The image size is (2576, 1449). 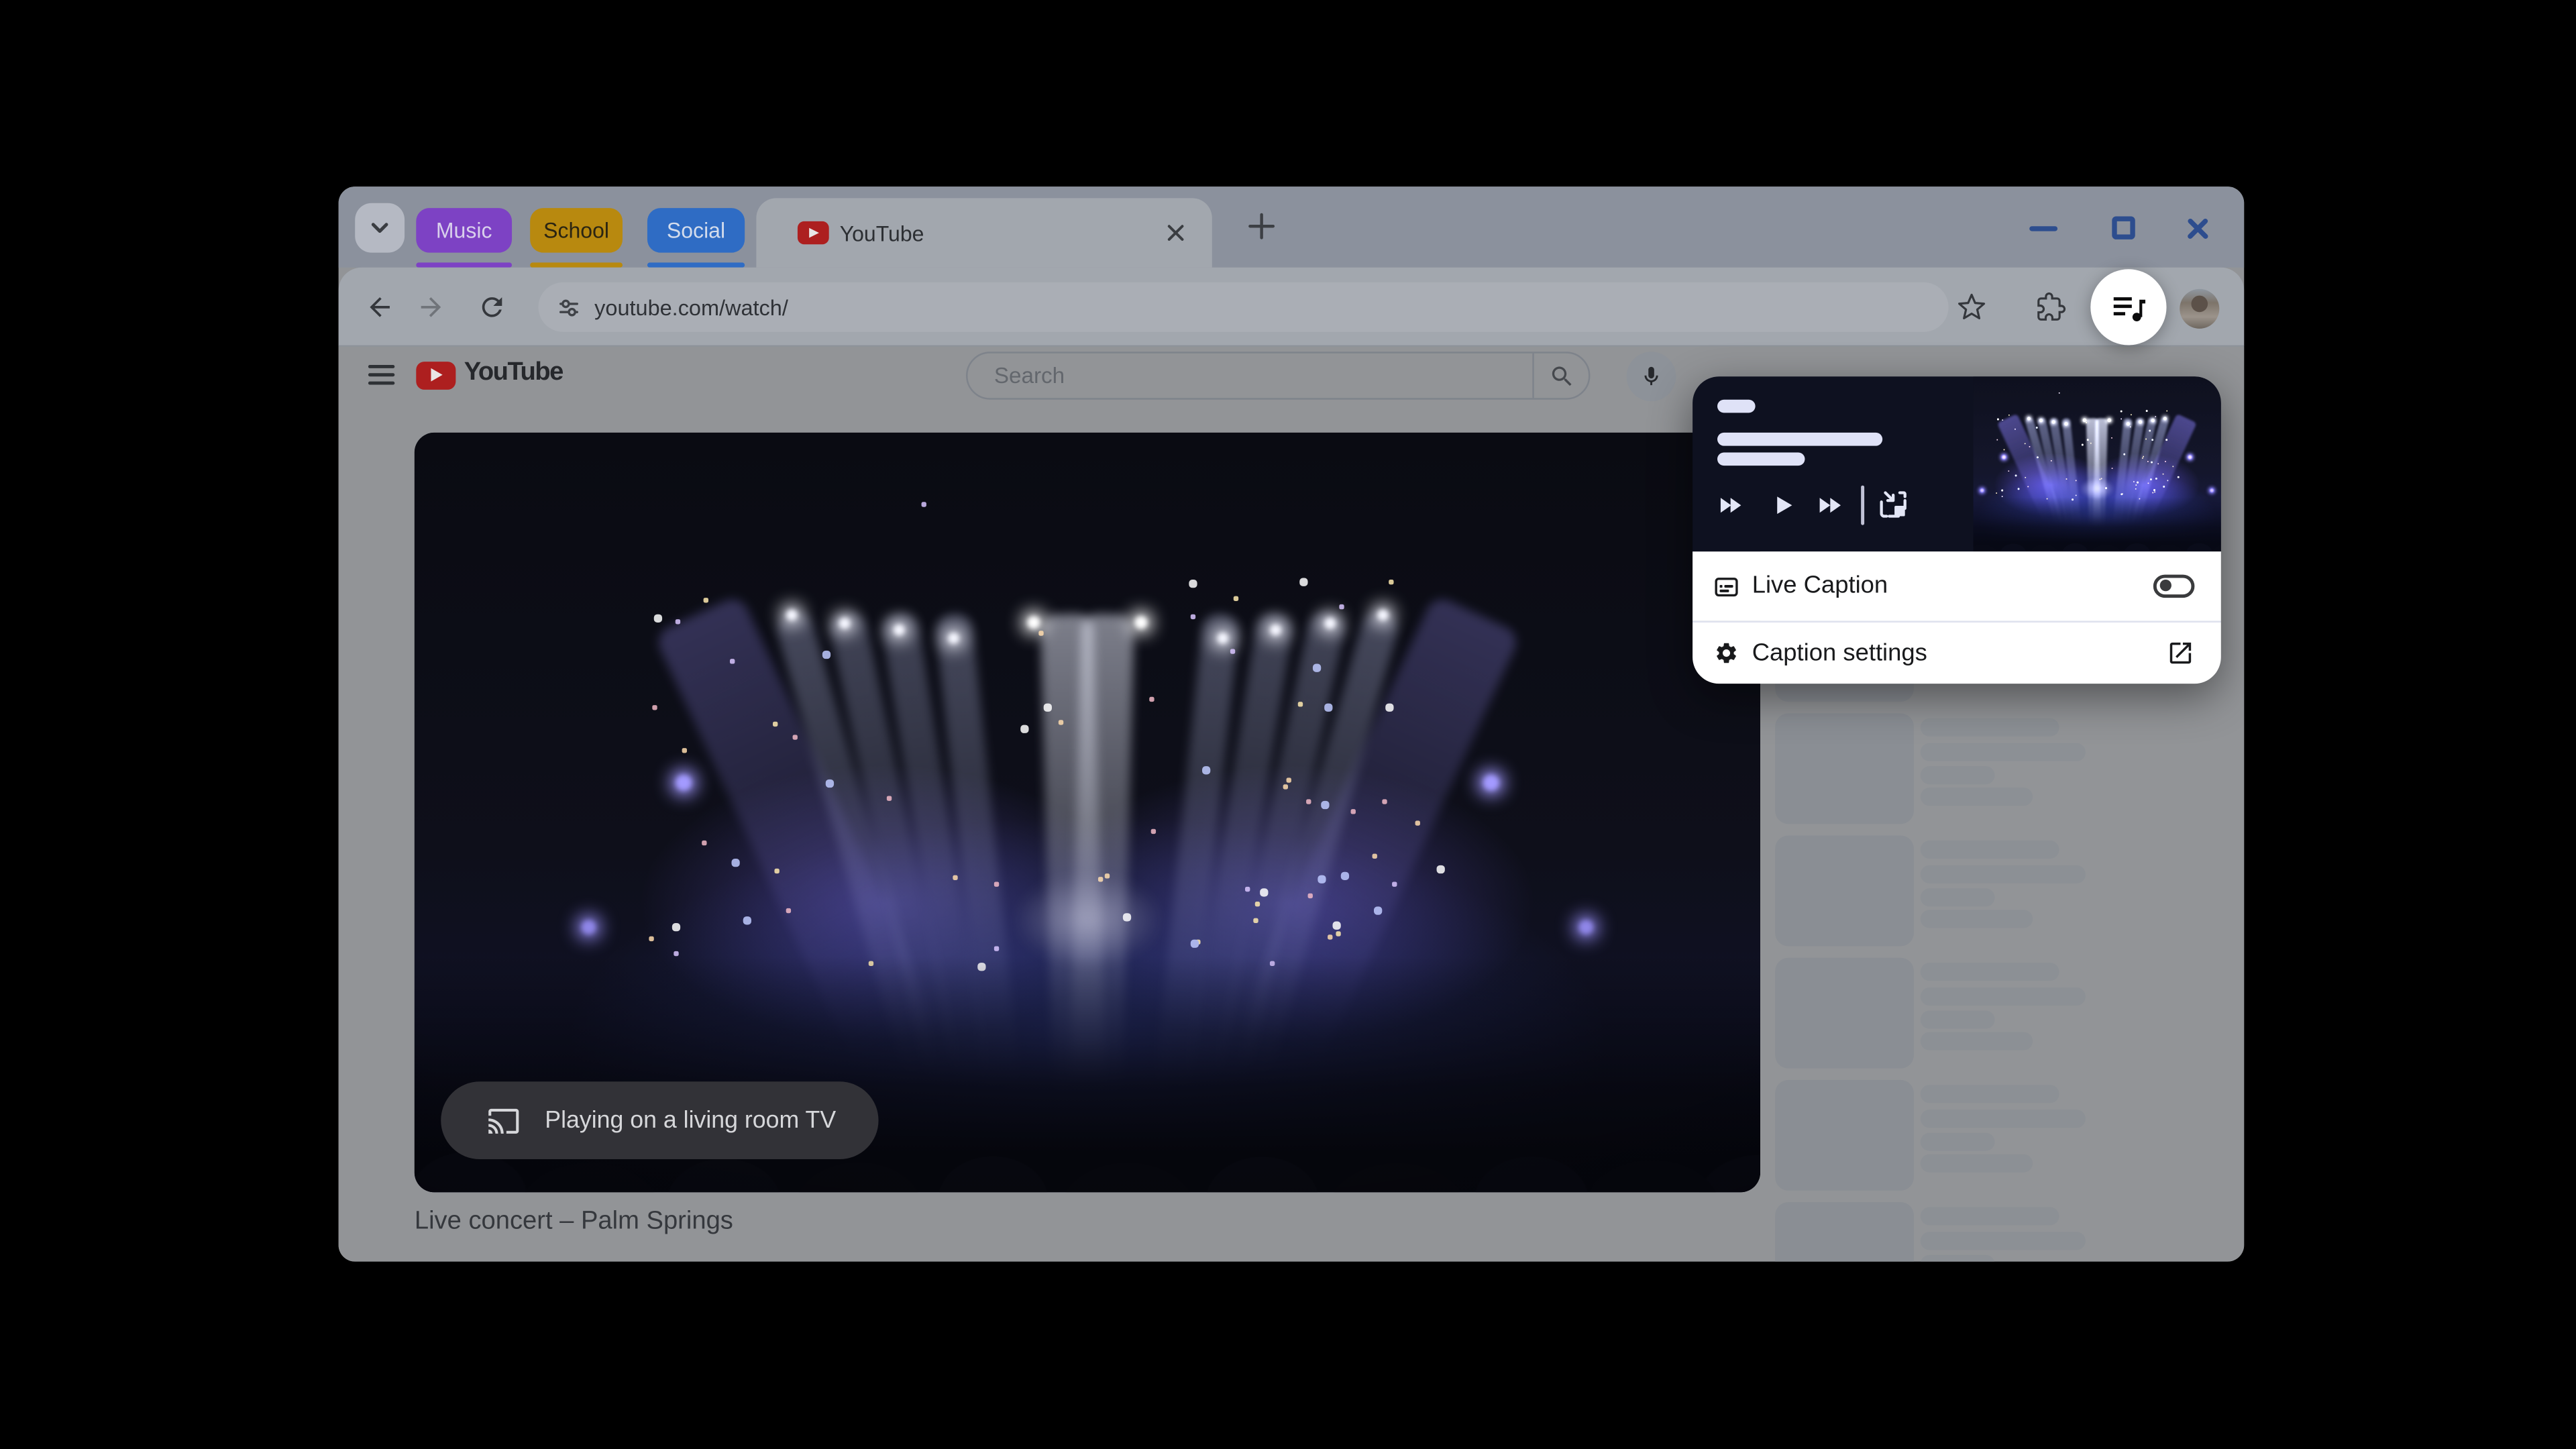 I want to click on tab-group-school: School, so click(x=576, y=230).